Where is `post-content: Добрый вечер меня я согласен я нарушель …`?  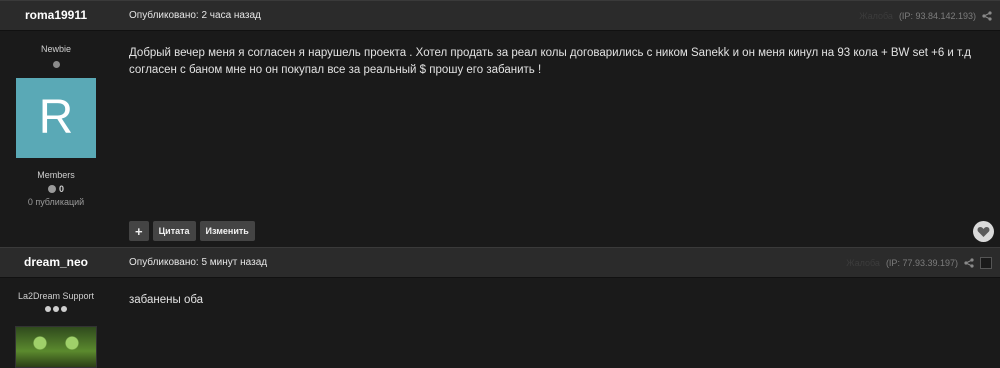 post-content: Добрый вечер меня я согласен я нарушель … is located at coordinates (550, 61).